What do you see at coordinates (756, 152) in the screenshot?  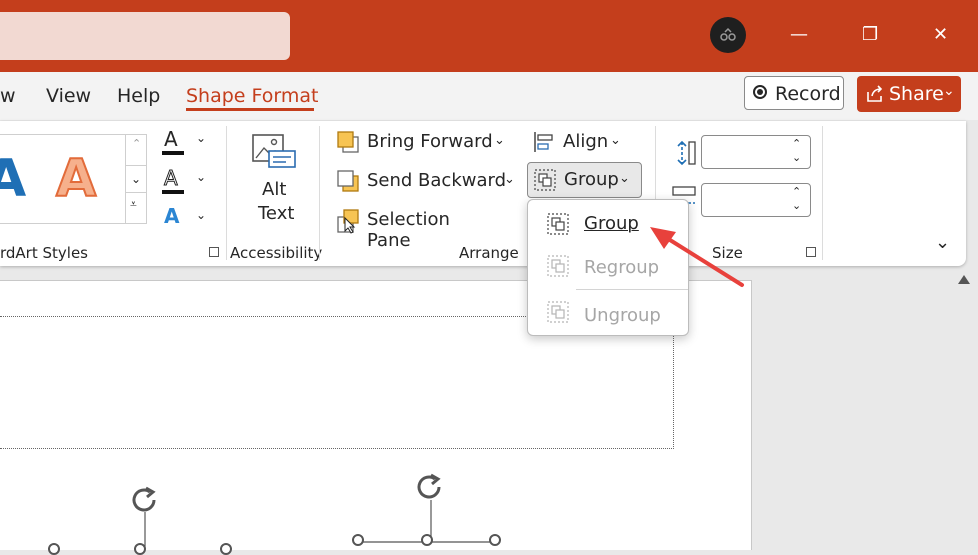 I see `shape-height-input: ⌃ ⌄` at bounding box center [756, 152].